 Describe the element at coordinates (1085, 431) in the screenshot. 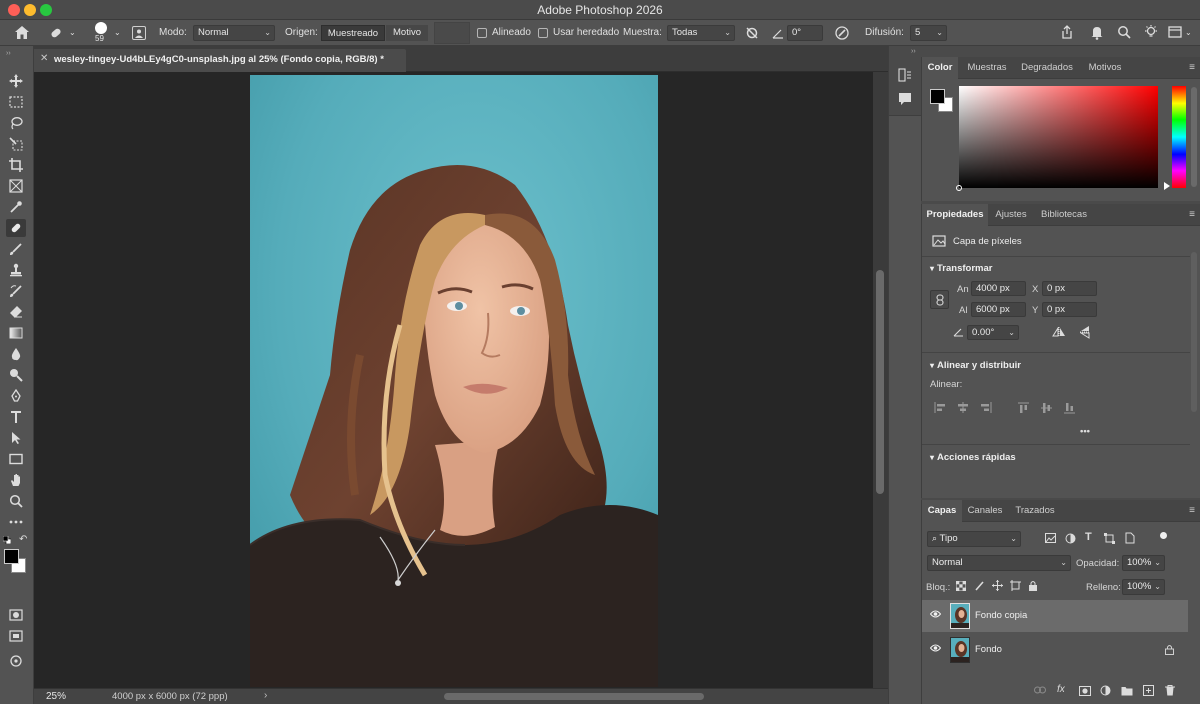

I see `more-options-button: •••` at that location.